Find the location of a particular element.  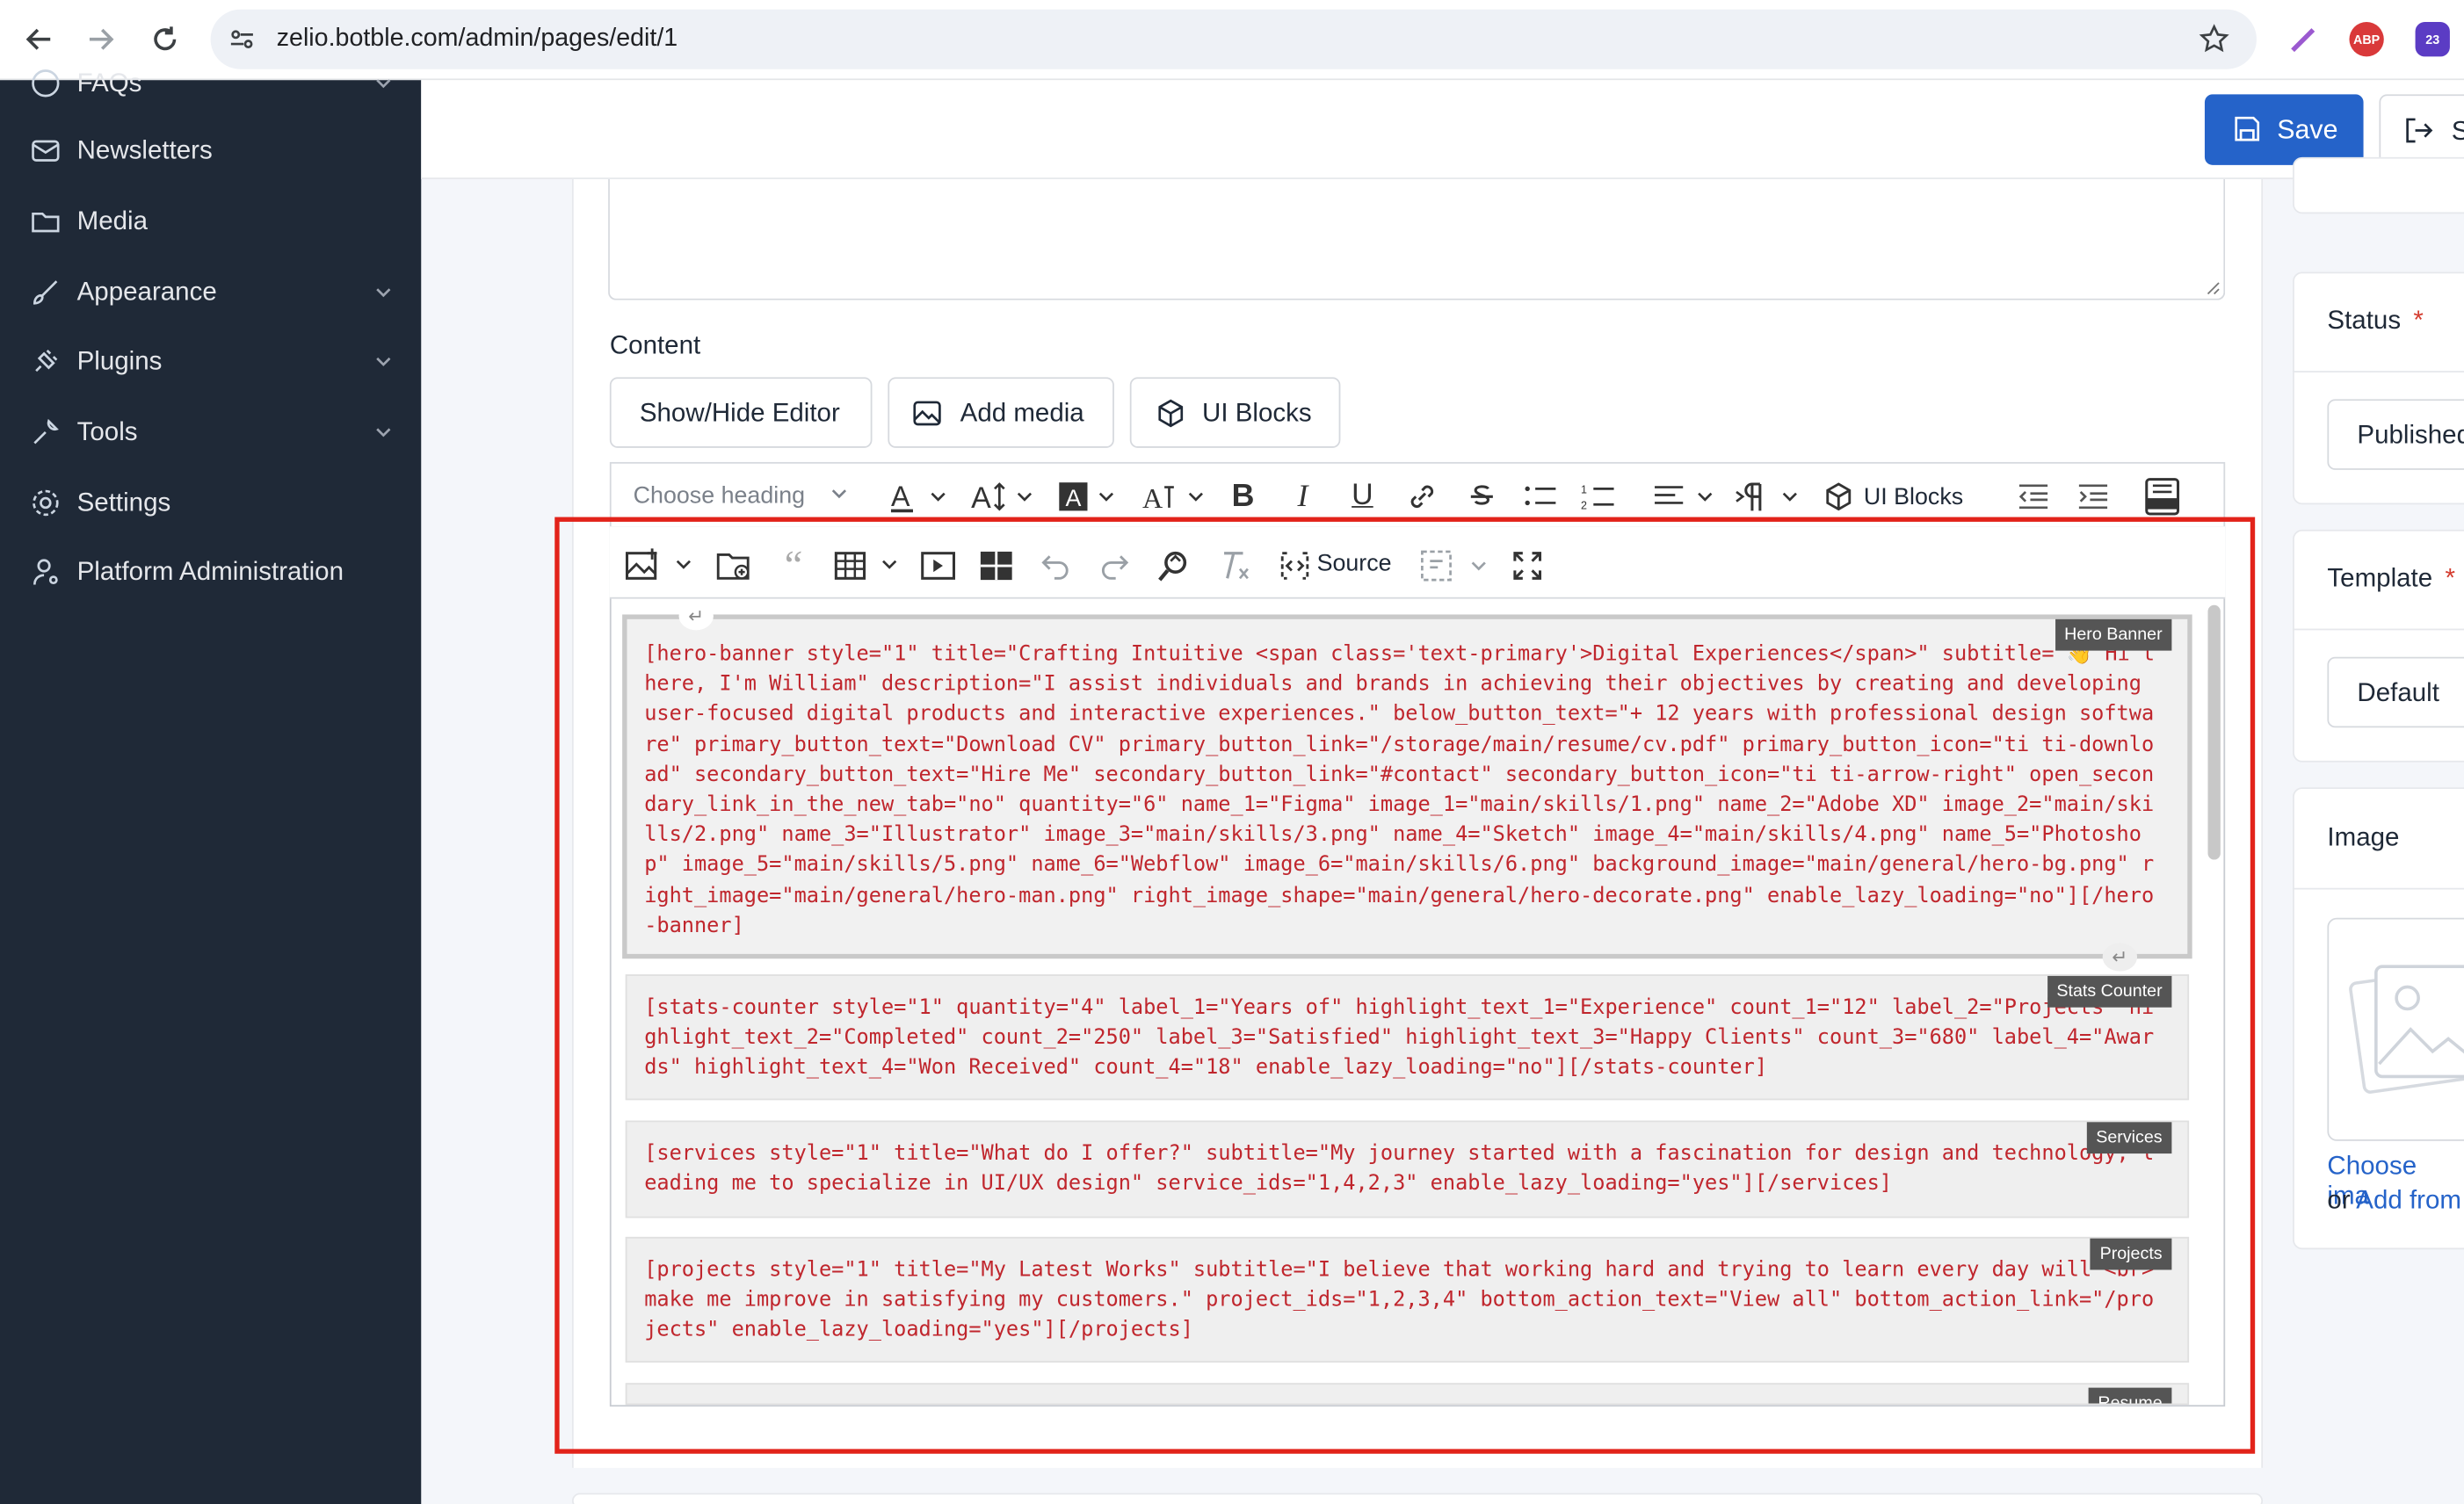

sidebar-item-plugins: Plugins is located at coordinates (210, 362).